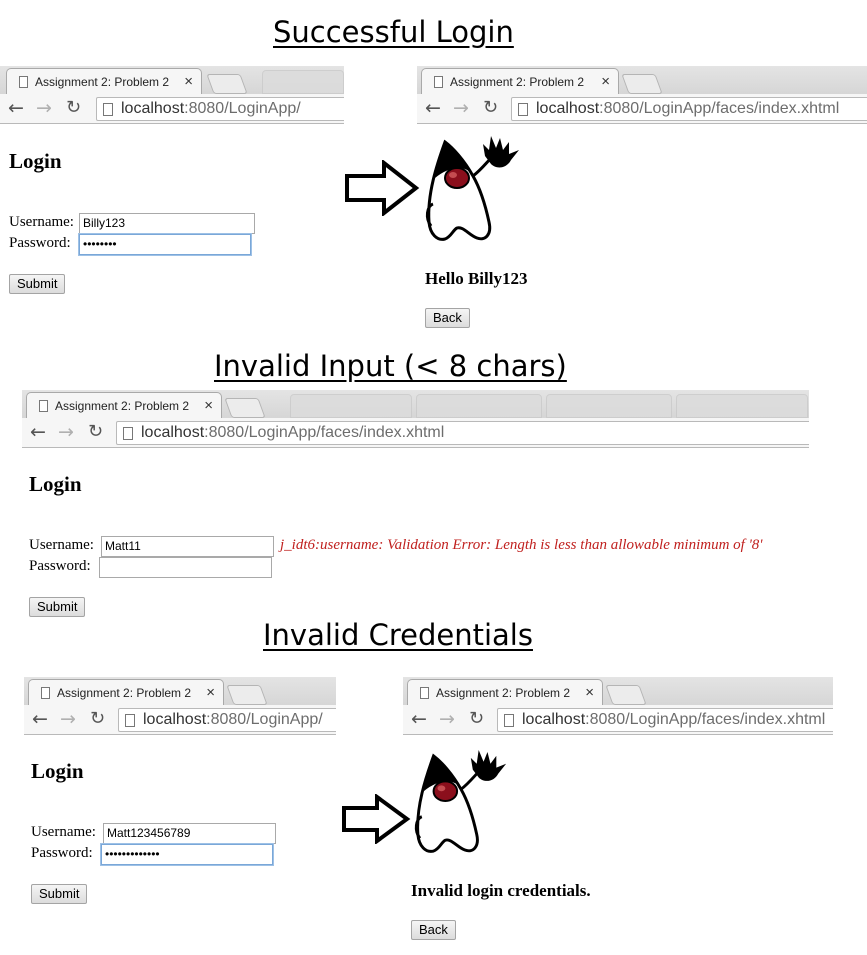 Image resolution: width=867 pixels, height=955 pixels. I want to click on password-field: ••••••••, so click(165, 244).